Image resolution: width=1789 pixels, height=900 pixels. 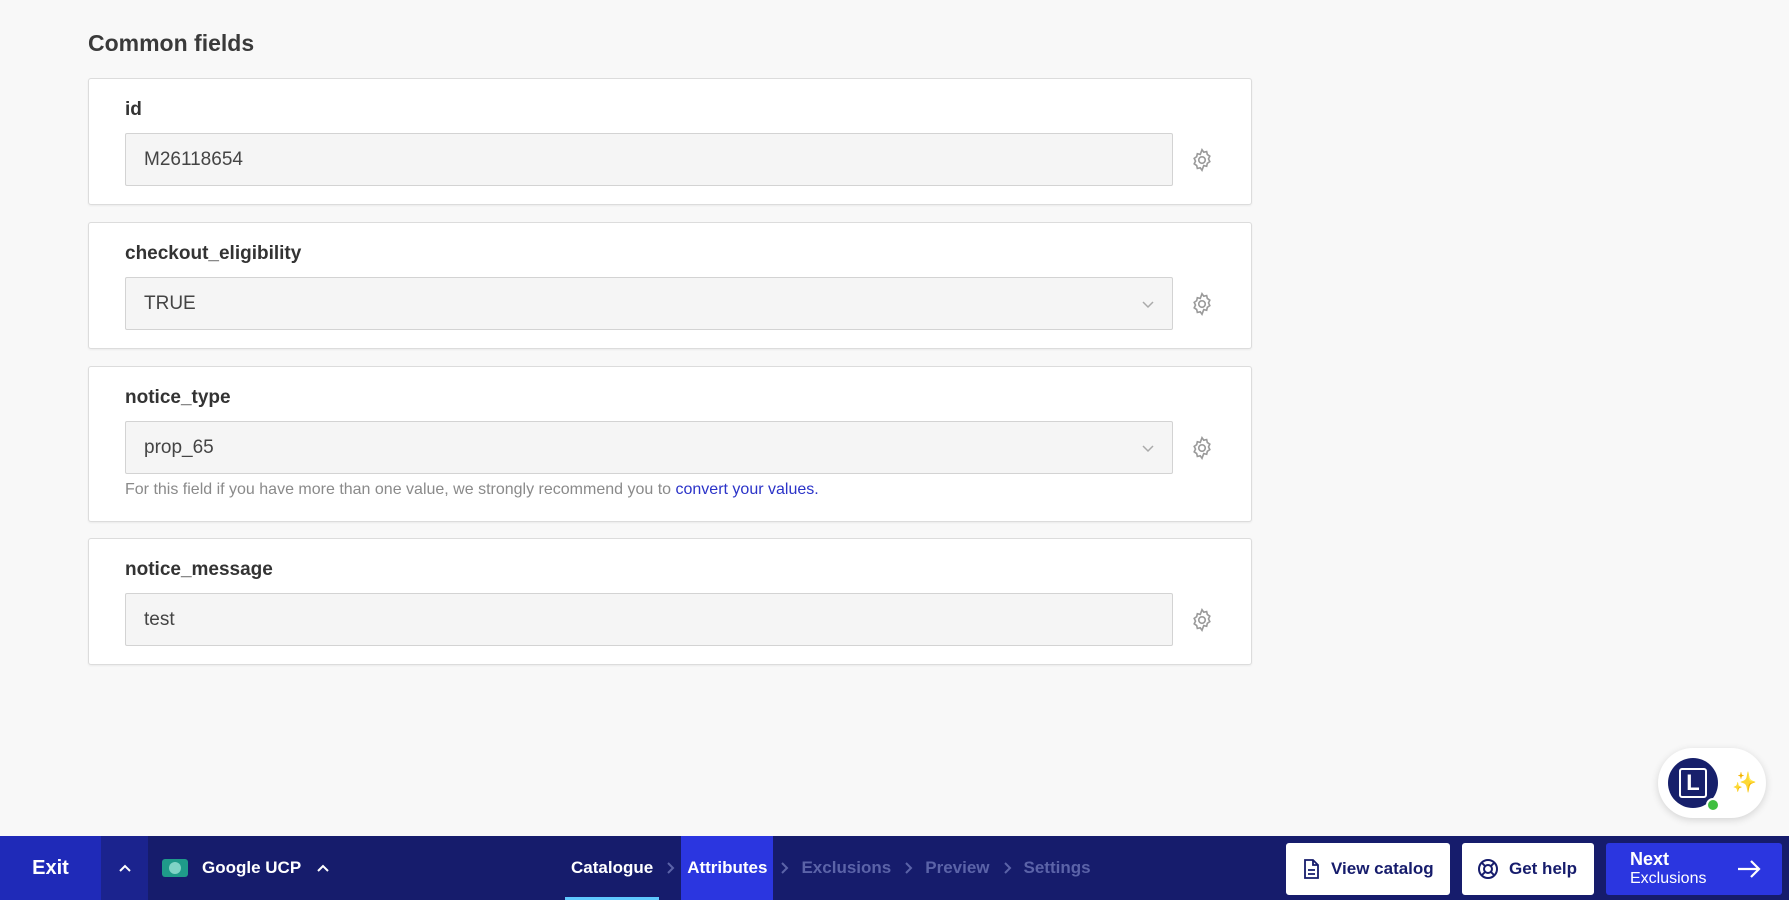 What do you see at coordinates (193, 159) in the screenshot?
I see `id-value: M26118654` at bounding box center [193, 159].